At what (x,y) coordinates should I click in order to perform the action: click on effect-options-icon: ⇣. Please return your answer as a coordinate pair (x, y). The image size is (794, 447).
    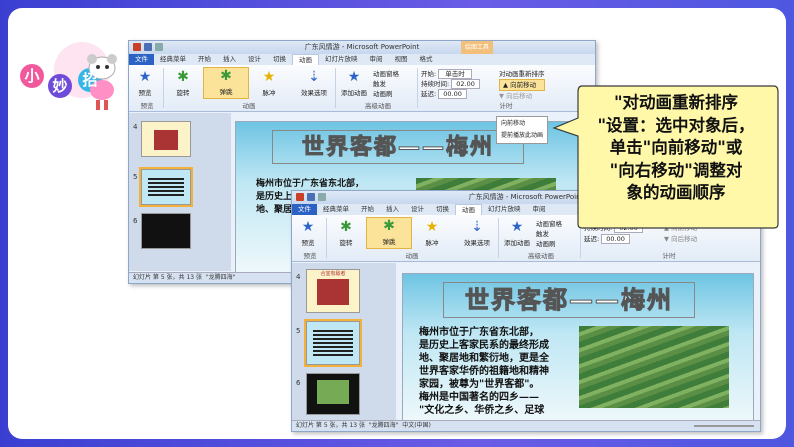
    Looking at the image, I should click on (314, 77).